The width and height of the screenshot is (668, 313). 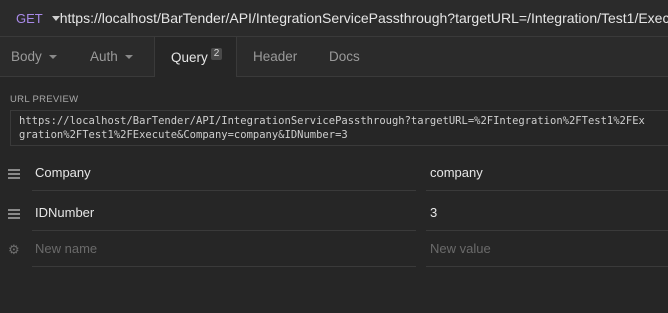 What do you see at coordinates (547, 248) in the screenshot?
I see `new-param-value-input: New value` at bounding box center [547, 248].